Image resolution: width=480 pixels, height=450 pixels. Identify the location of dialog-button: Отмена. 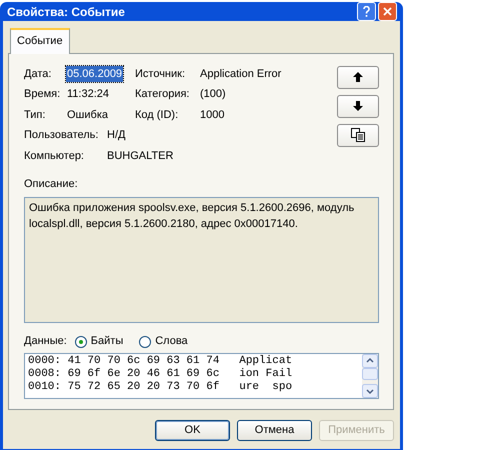
(274, 430).